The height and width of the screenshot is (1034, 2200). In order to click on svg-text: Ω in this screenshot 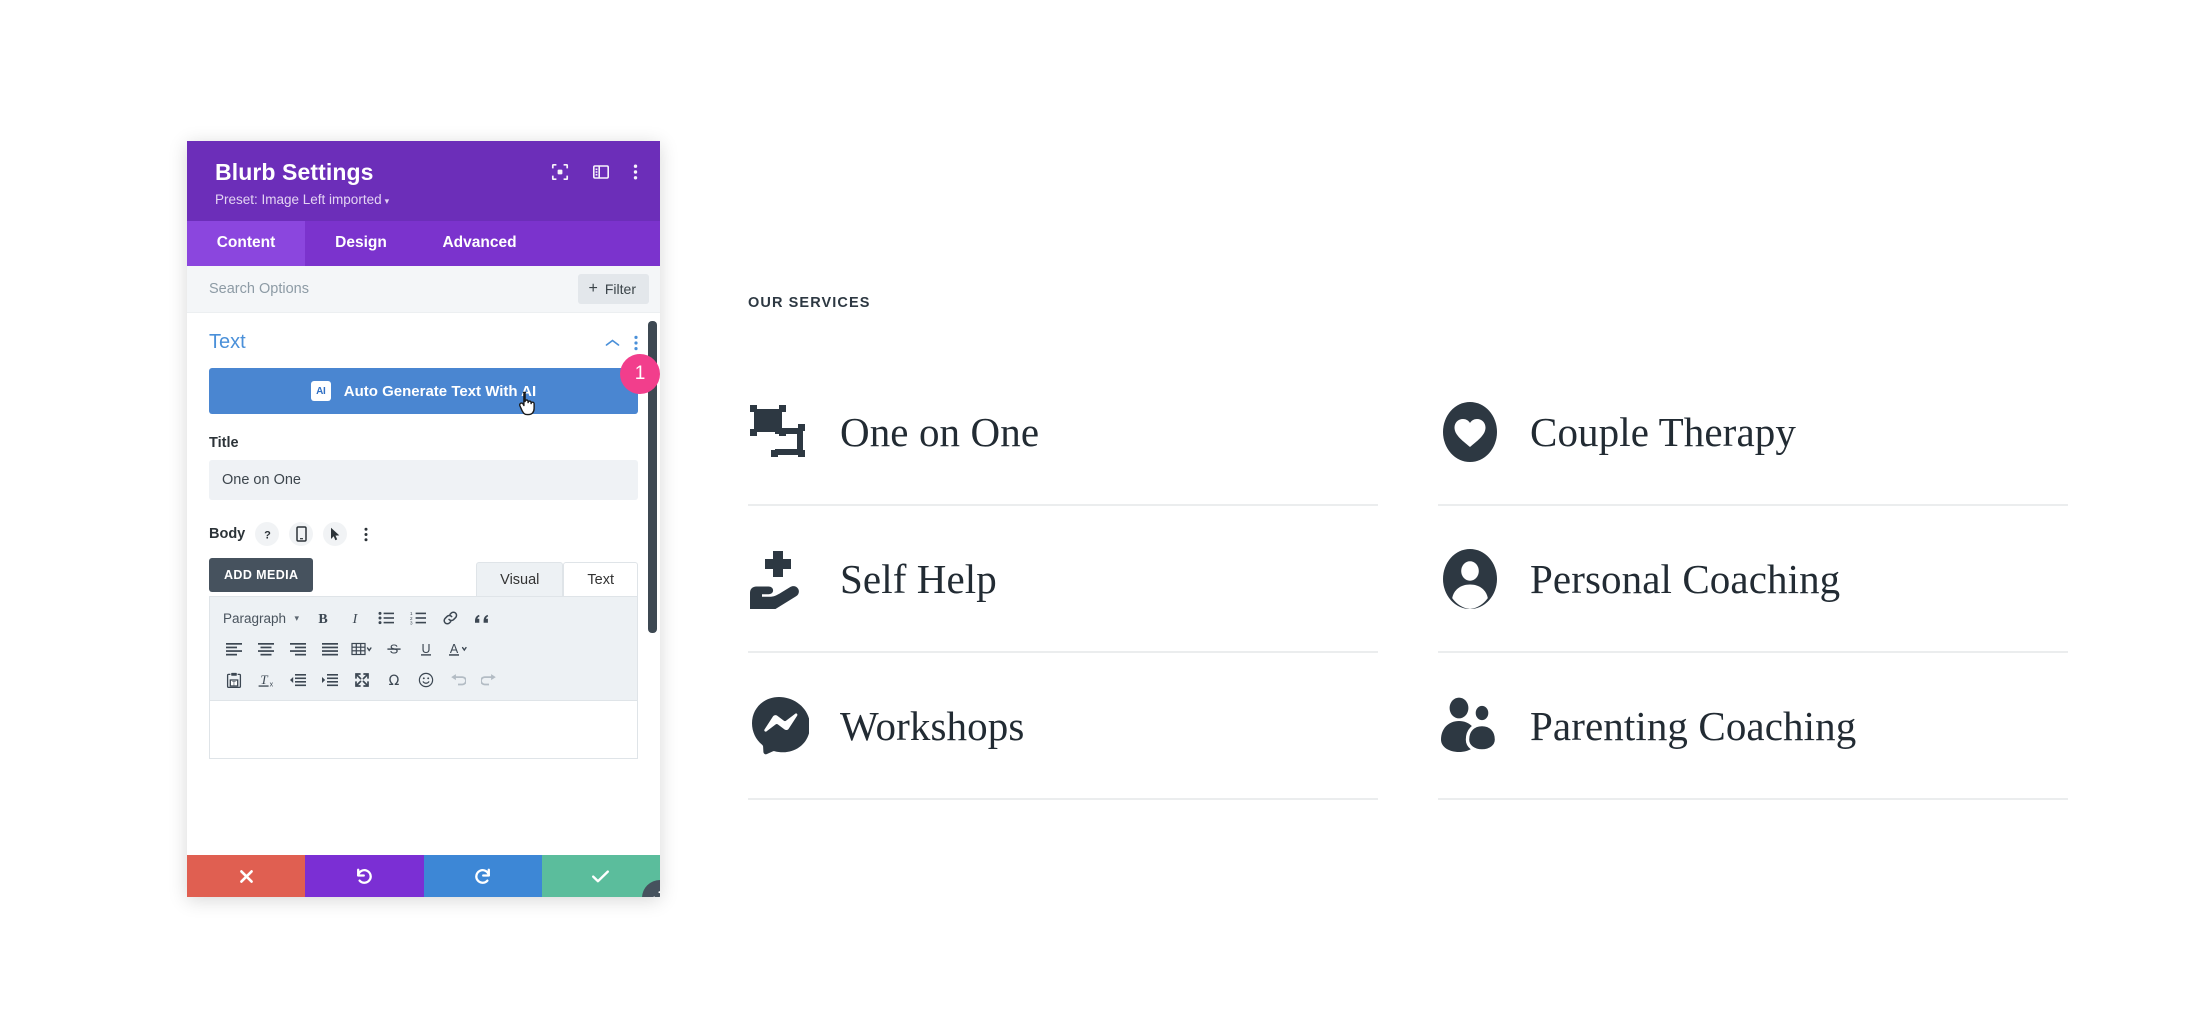, I will do `click(393, 680)`.